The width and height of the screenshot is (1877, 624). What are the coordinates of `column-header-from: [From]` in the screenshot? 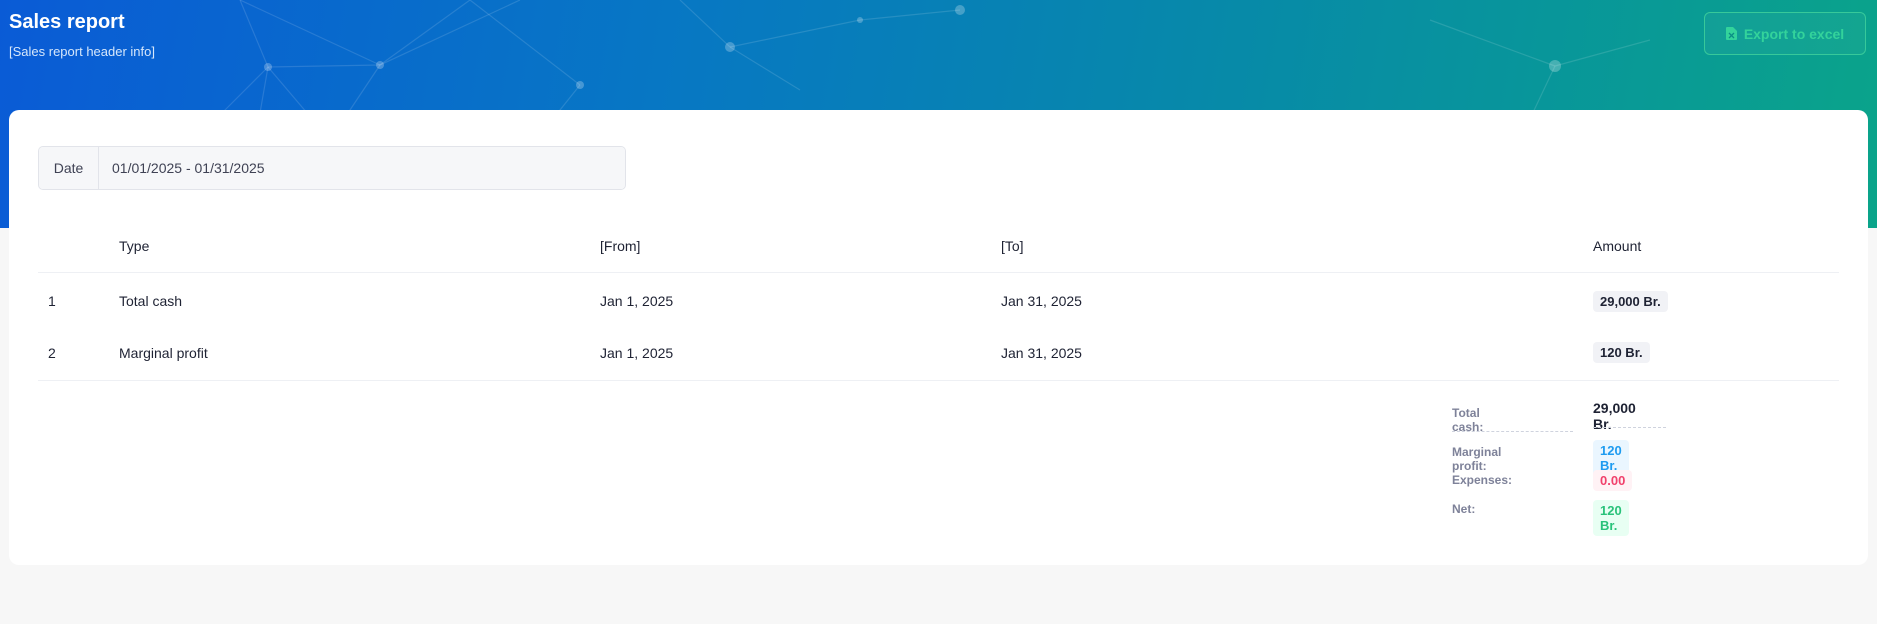 It's located at (800, 246).